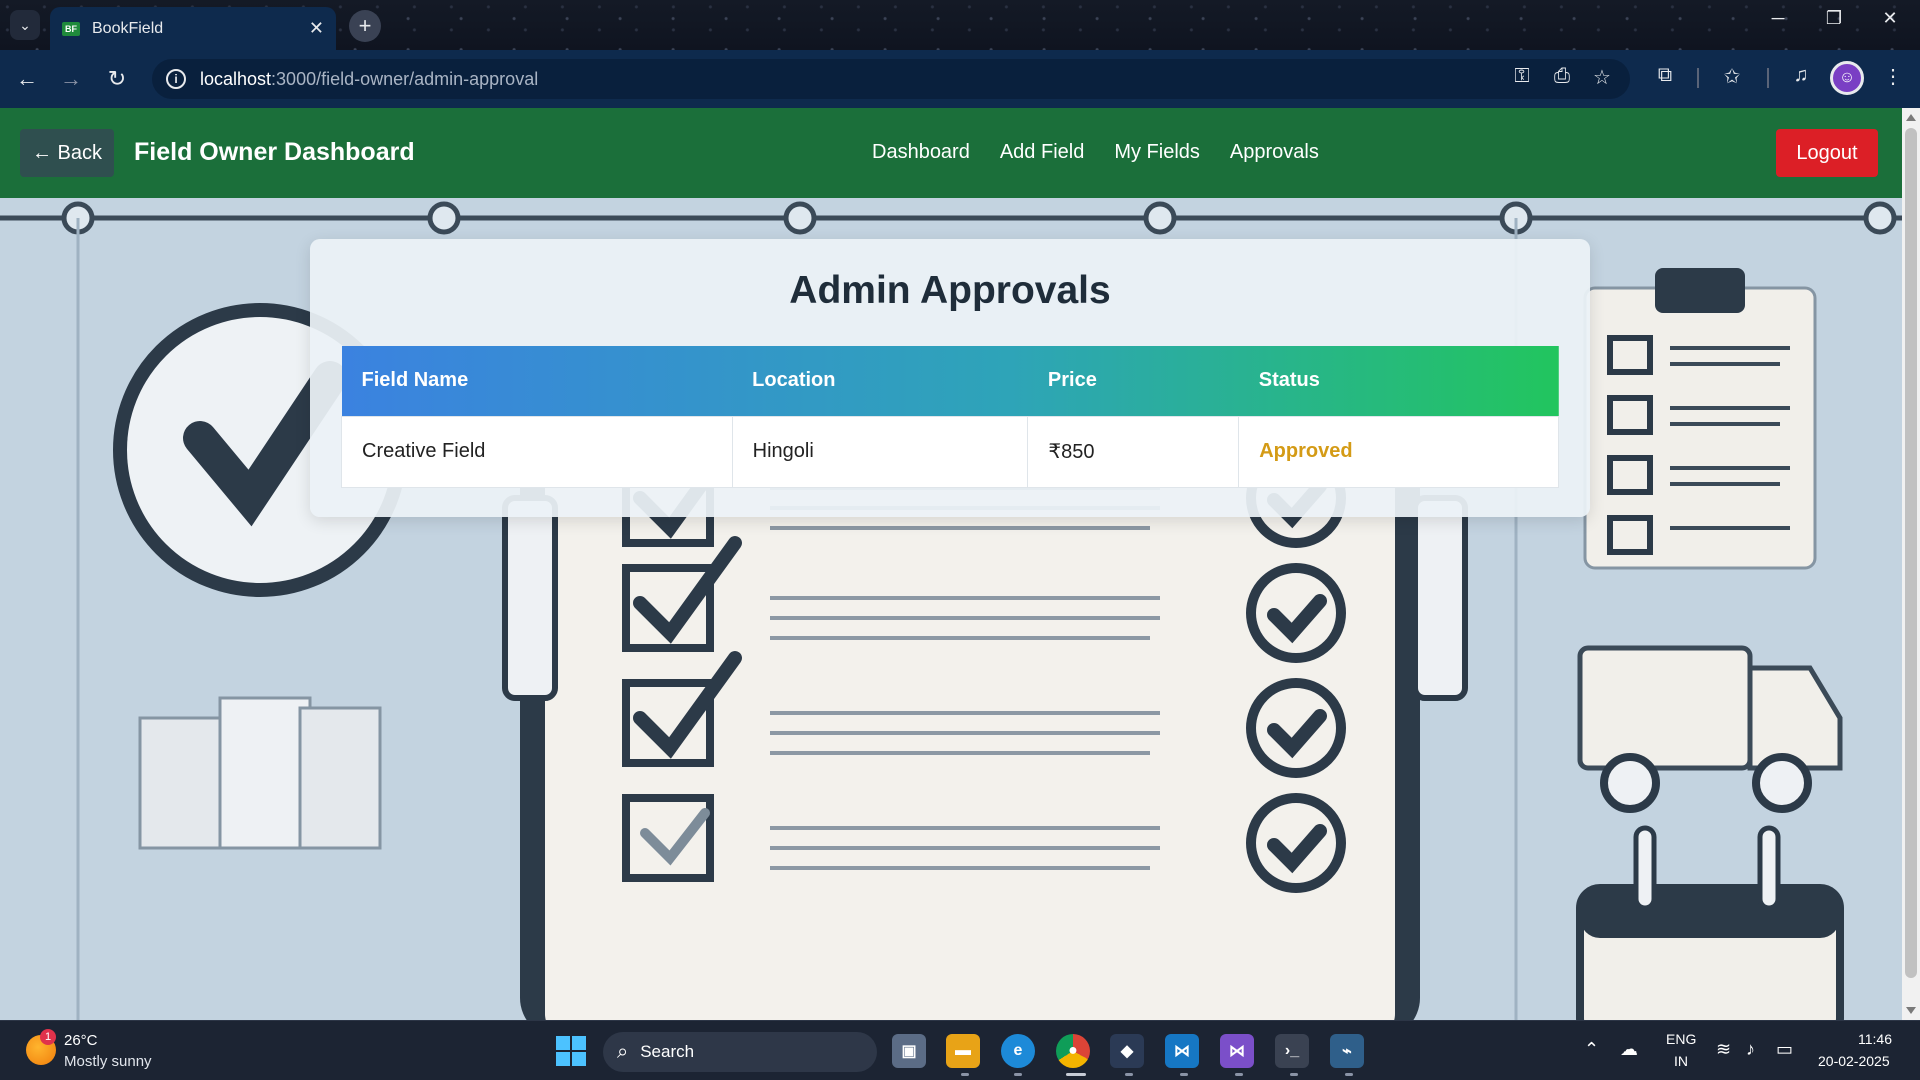 The width and height of the screenshot is (1920, 1080). I want to click on region-indicator: IN, so click(1681, 1061).